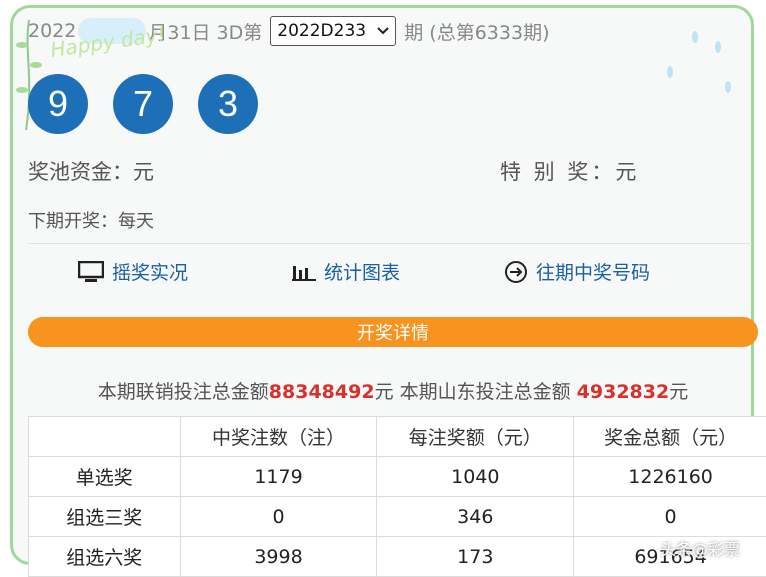 Image resolution: width=766 pixels, height=577 pixels. What do you see at coordinates (105, 437) in the screenshot?
I see `table-header-cell` at bounding box center [105, 437].